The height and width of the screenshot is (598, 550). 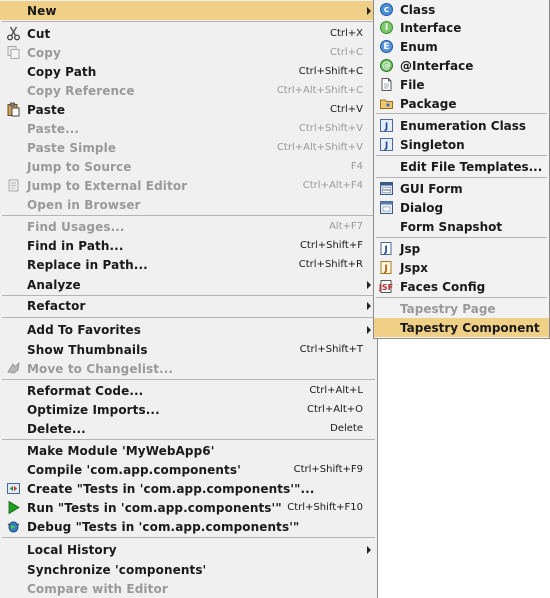 What do you see at coordinates (188, 264) in the screenshot?
I see `menu-item-replace-in-path: Replace in Path... Ctrl+Shift+R` at bounding box center [188, 264].